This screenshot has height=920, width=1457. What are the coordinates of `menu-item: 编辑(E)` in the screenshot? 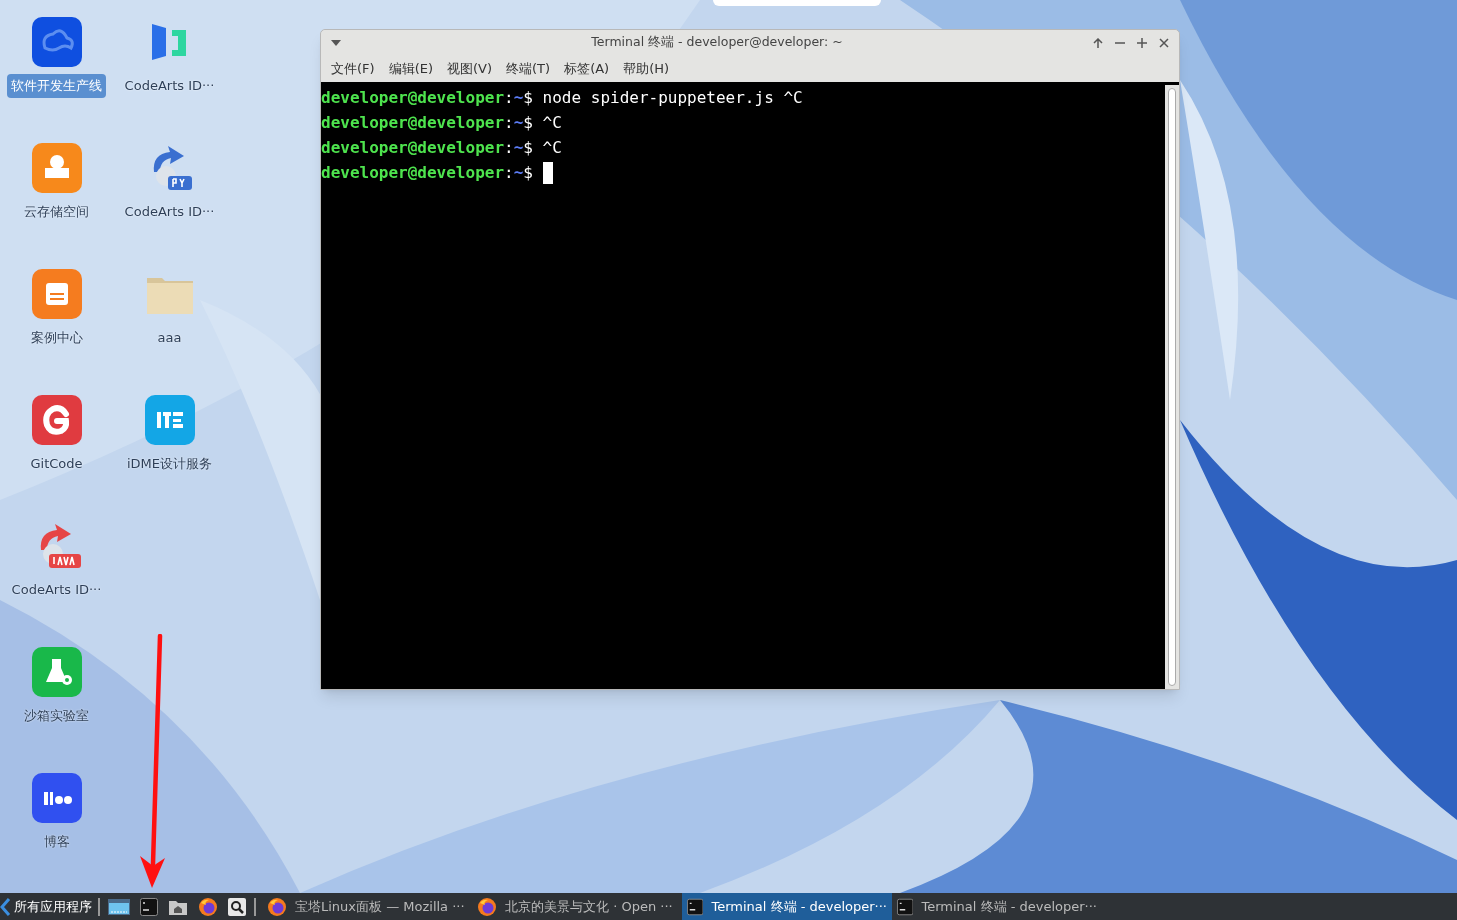 It's located at (410, 68).